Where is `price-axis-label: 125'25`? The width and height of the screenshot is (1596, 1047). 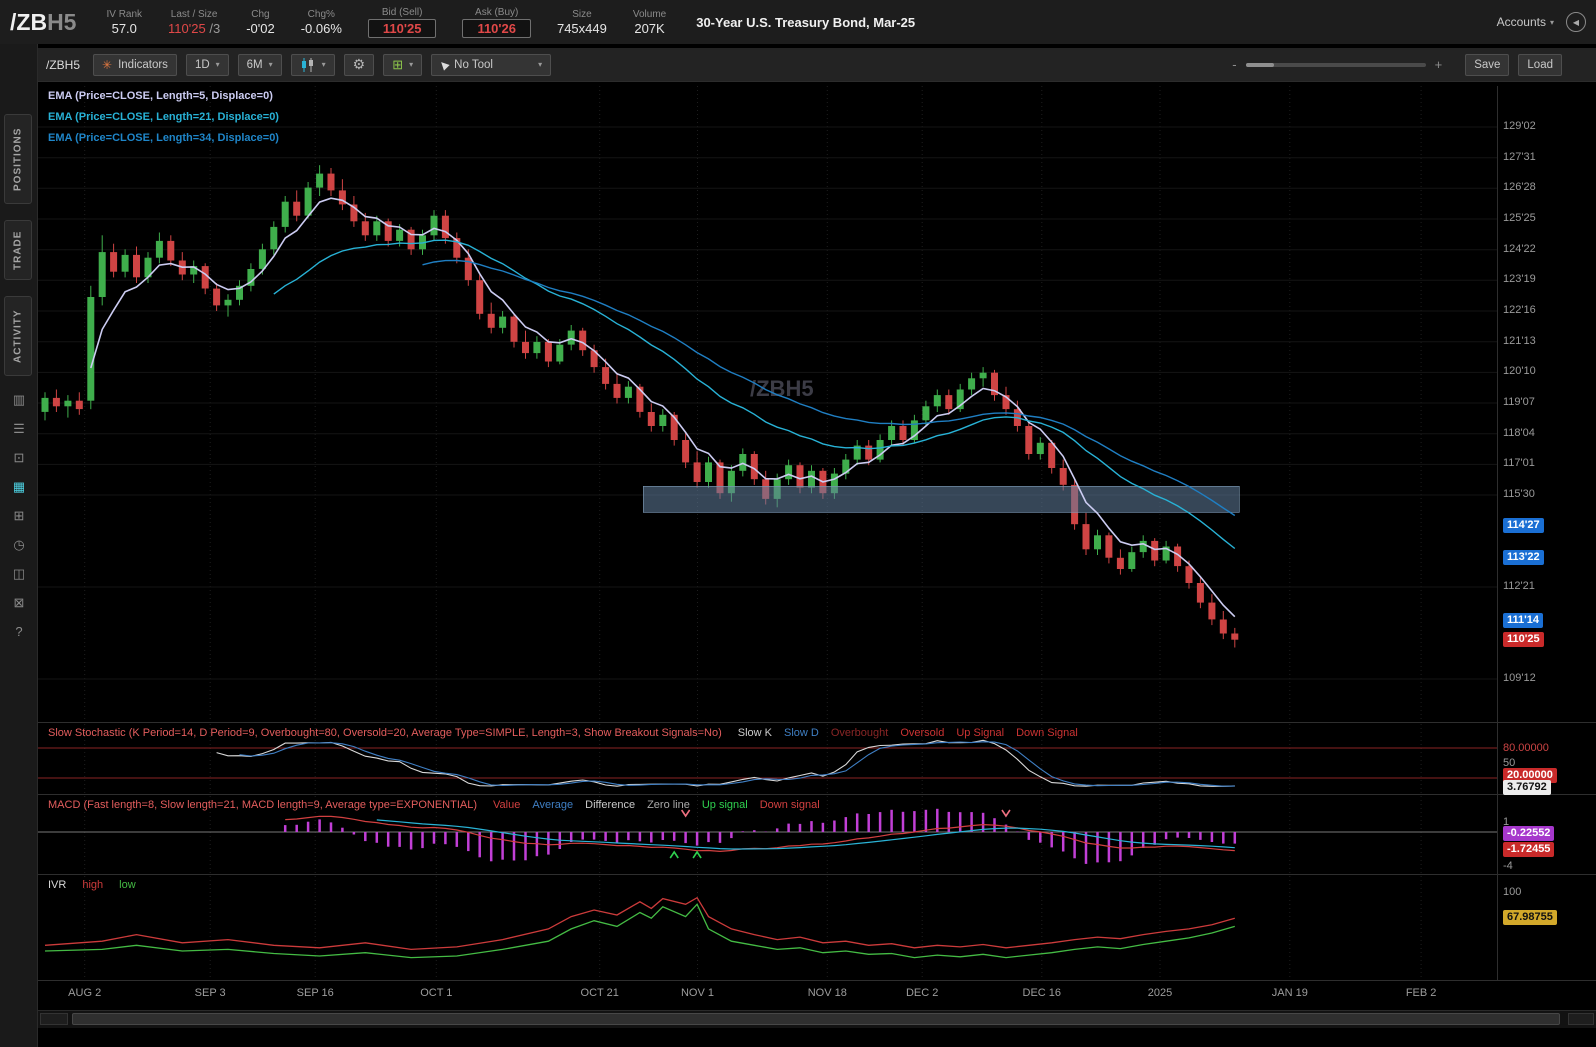
price-axis-label: 125'25 is located at coordinates (1519, 218).